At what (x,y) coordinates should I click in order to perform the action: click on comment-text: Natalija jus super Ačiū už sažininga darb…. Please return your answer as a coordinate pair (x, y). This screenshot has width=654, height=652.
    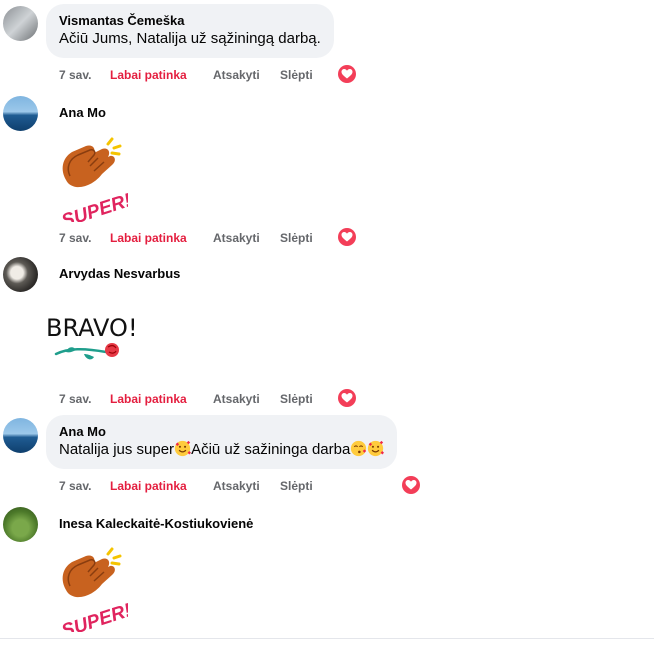
    Looking at the image, I should click on (222, 450).